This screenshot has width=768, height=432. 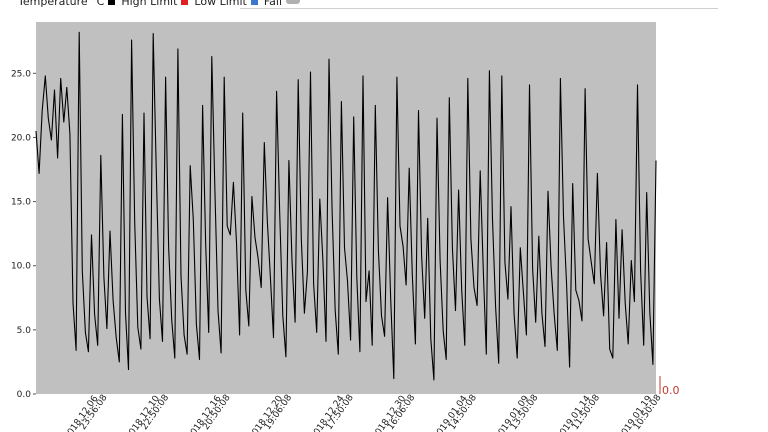 I want to click on x-tick: 2019.01.1910:50:08, so click(x=640, y=412).